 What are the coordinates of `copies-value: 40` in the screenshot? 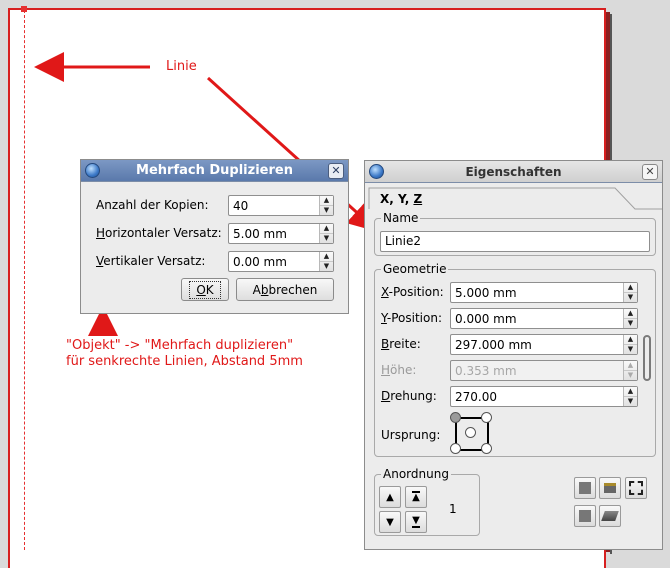 It's located at (274, 206).